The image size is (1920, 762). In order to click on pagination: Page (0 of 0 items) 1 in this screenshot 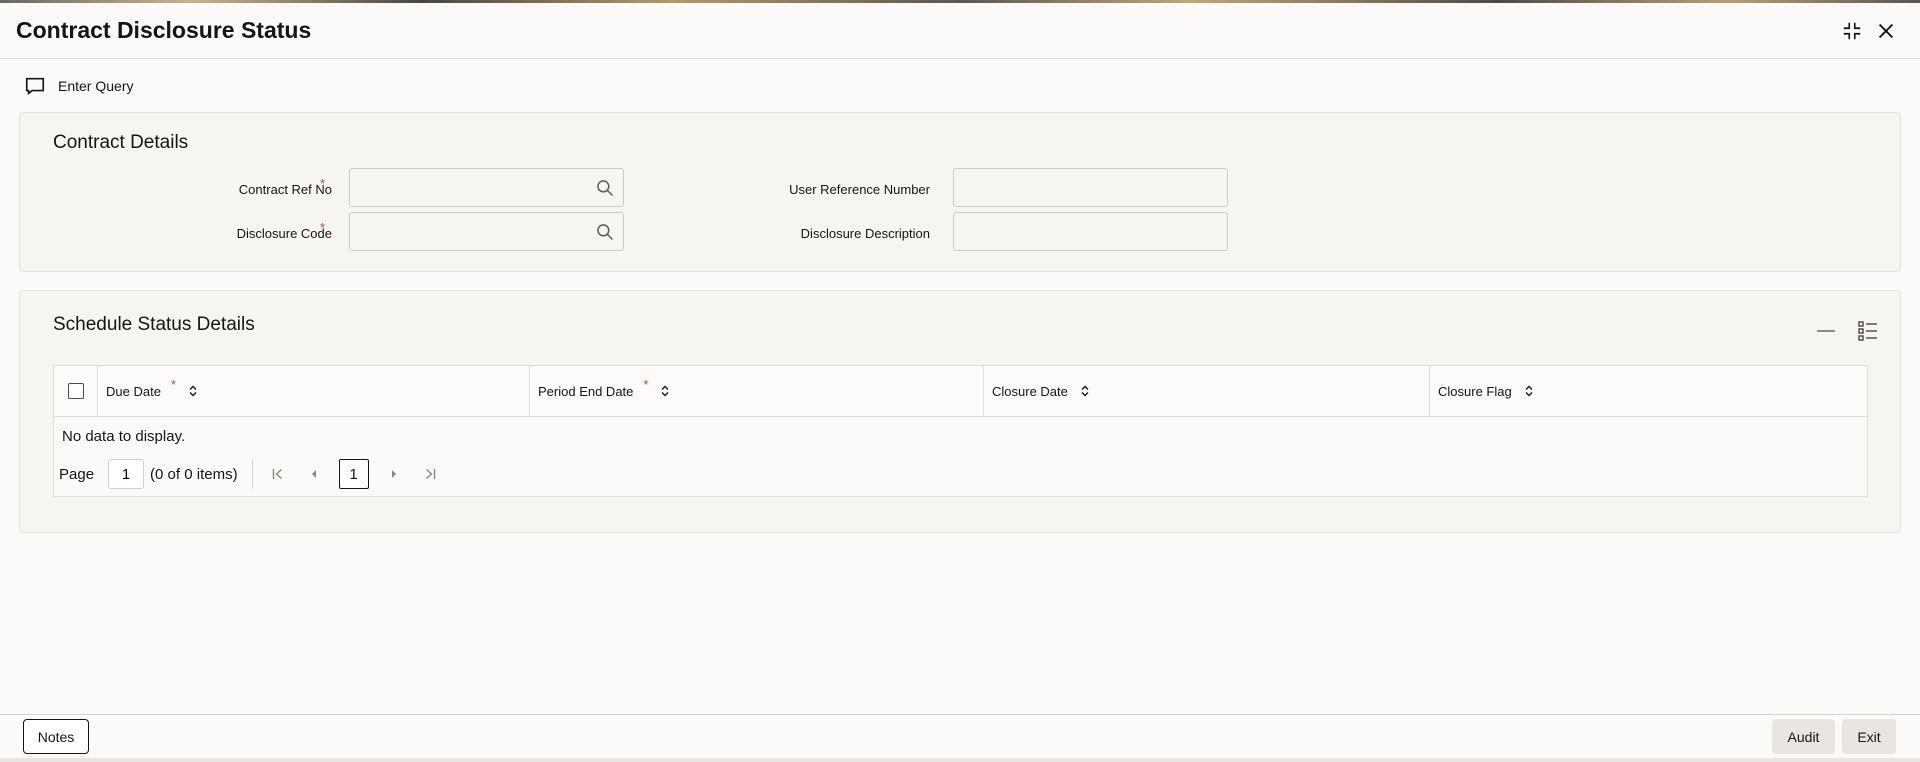, I will do `click(257, 474)`.